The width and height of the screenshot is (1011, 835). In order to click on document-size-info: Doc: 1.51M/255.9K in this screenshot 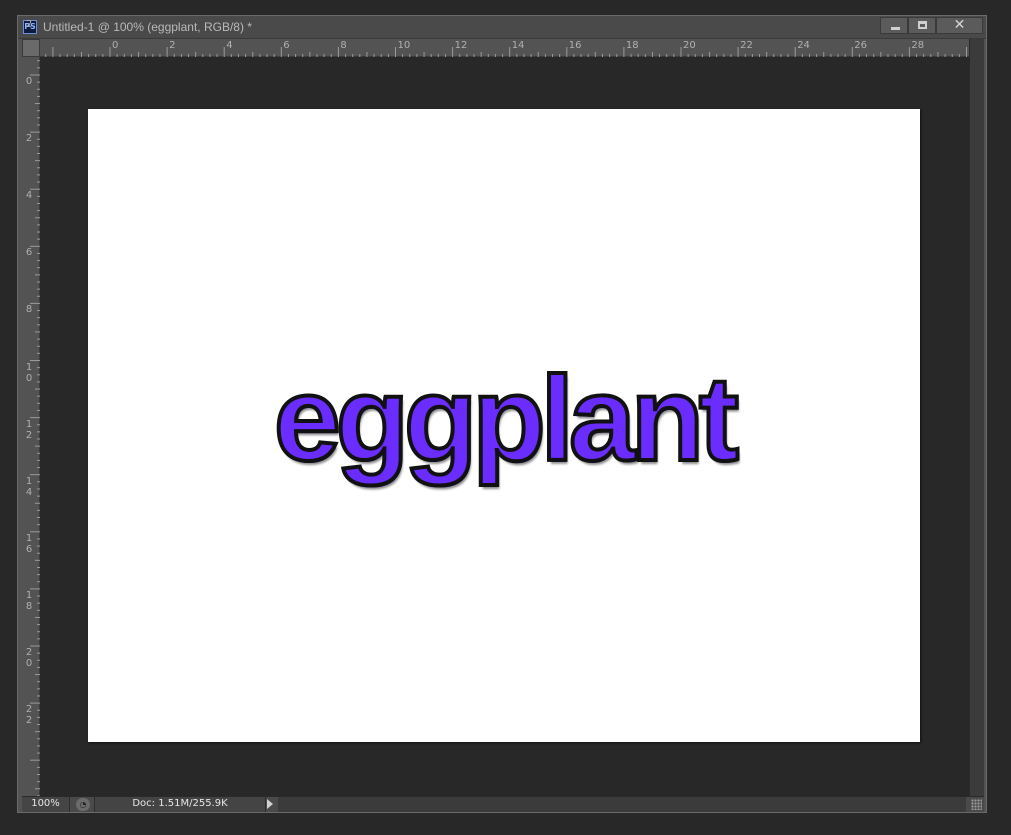, I will do `click(180, 804)`.